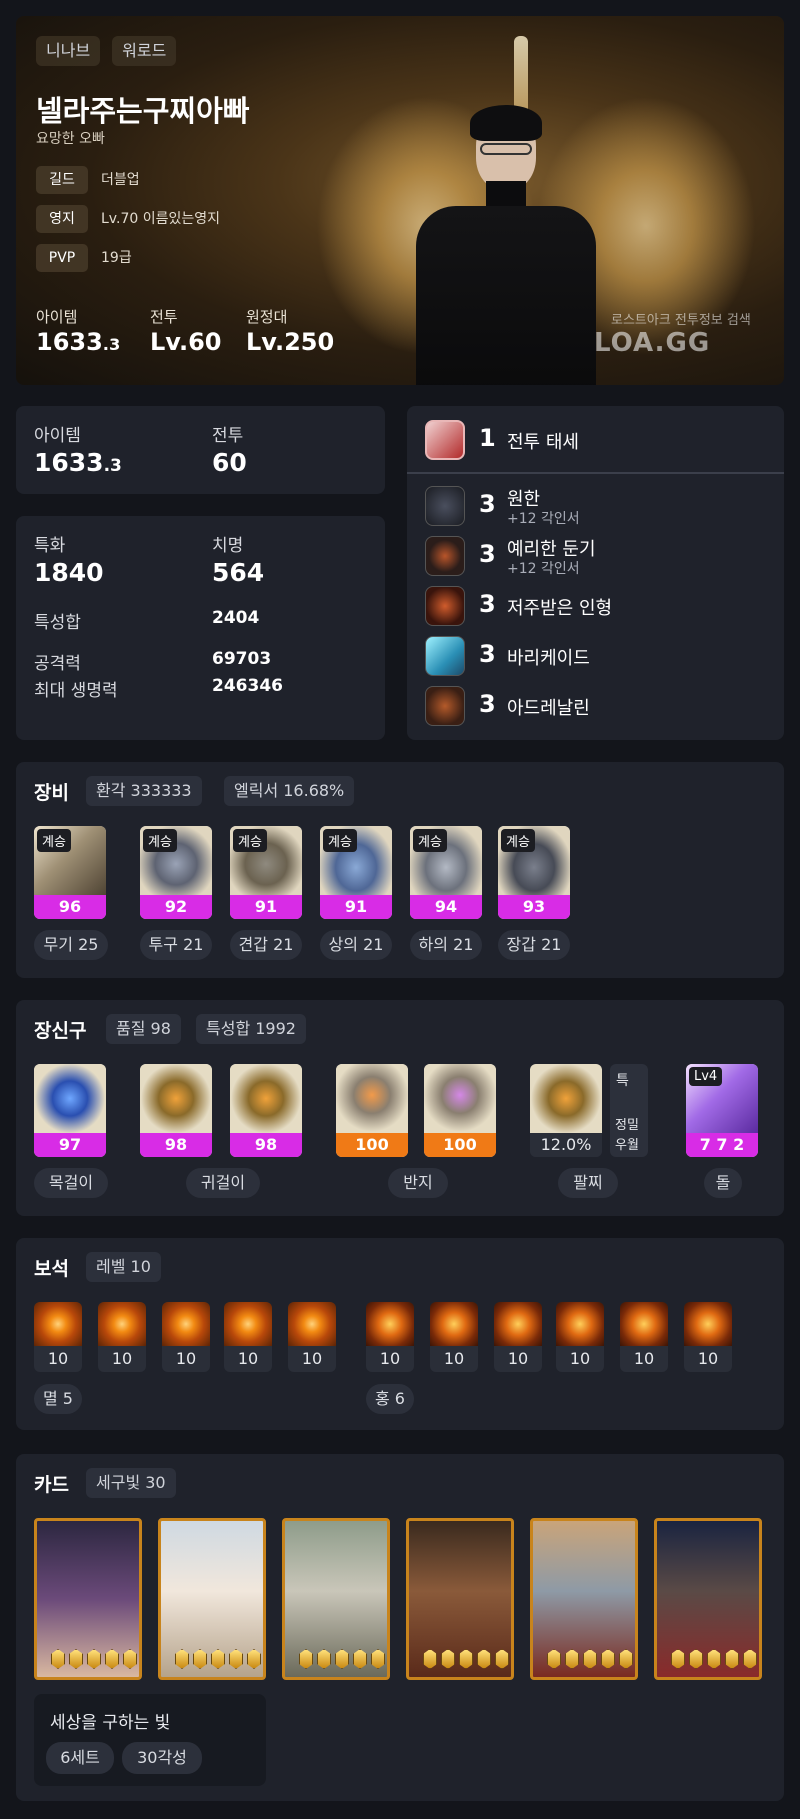 This screenshot has height=1819, width=800. I want to click on class-badge: 워로드, so click(144, 51).